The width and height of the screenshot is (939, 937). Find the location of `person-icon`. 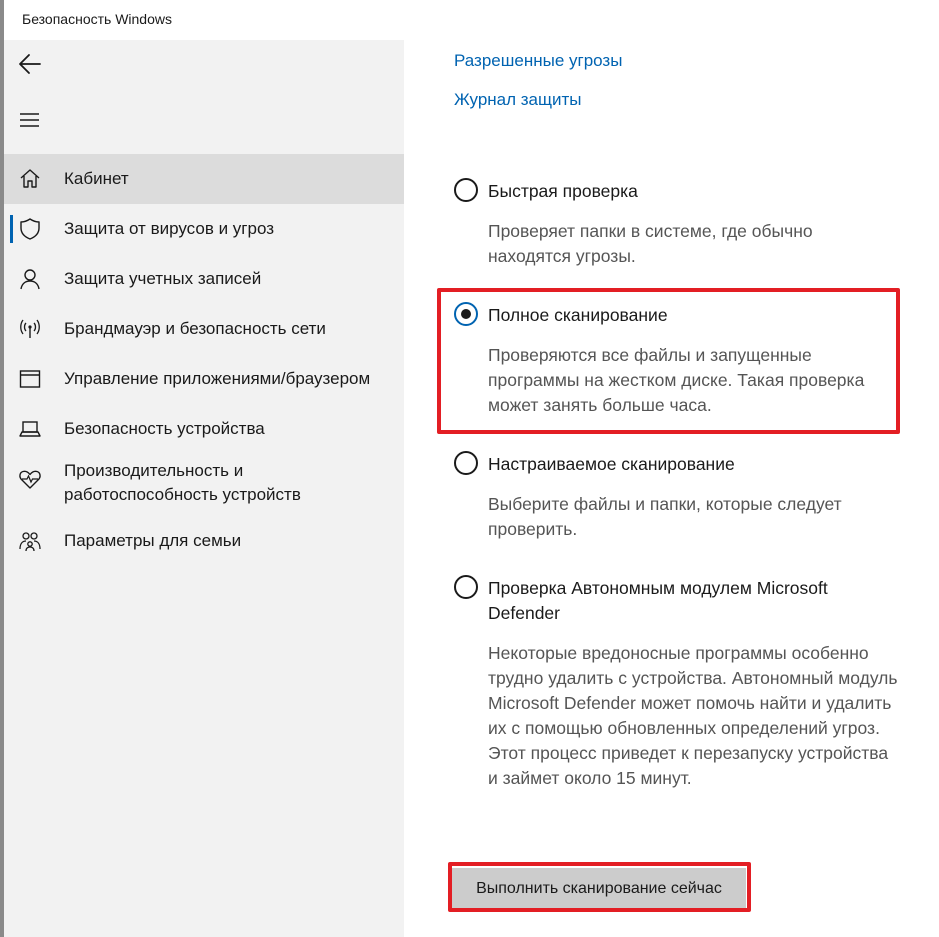

person-icon is located at coordinates (30, 279).